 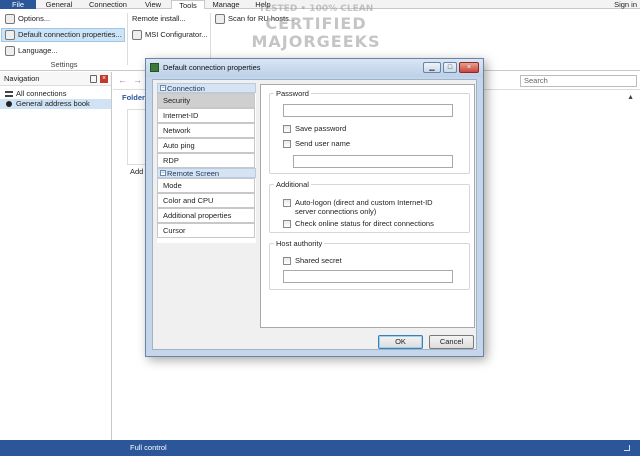 What do you see at coordinates (206, 145) in the screenshot?
I see `category-auto-ping: Auto ping` at bounding box center [206, 145].